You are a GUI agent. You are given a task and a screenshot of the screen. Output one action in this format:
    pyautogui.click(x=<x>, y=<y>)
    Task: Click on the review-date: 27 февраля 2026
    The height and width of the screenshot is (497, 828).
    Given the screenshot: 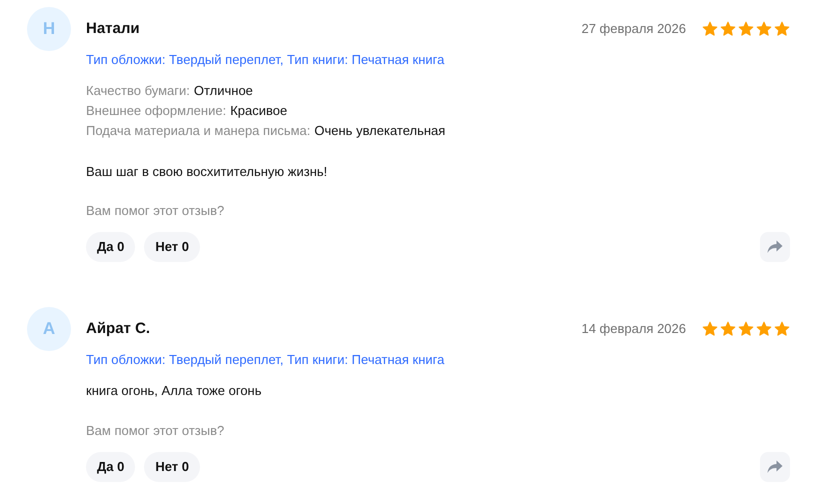 What is the action you would take?
    pyautogui.click(x=633, y=29)
    